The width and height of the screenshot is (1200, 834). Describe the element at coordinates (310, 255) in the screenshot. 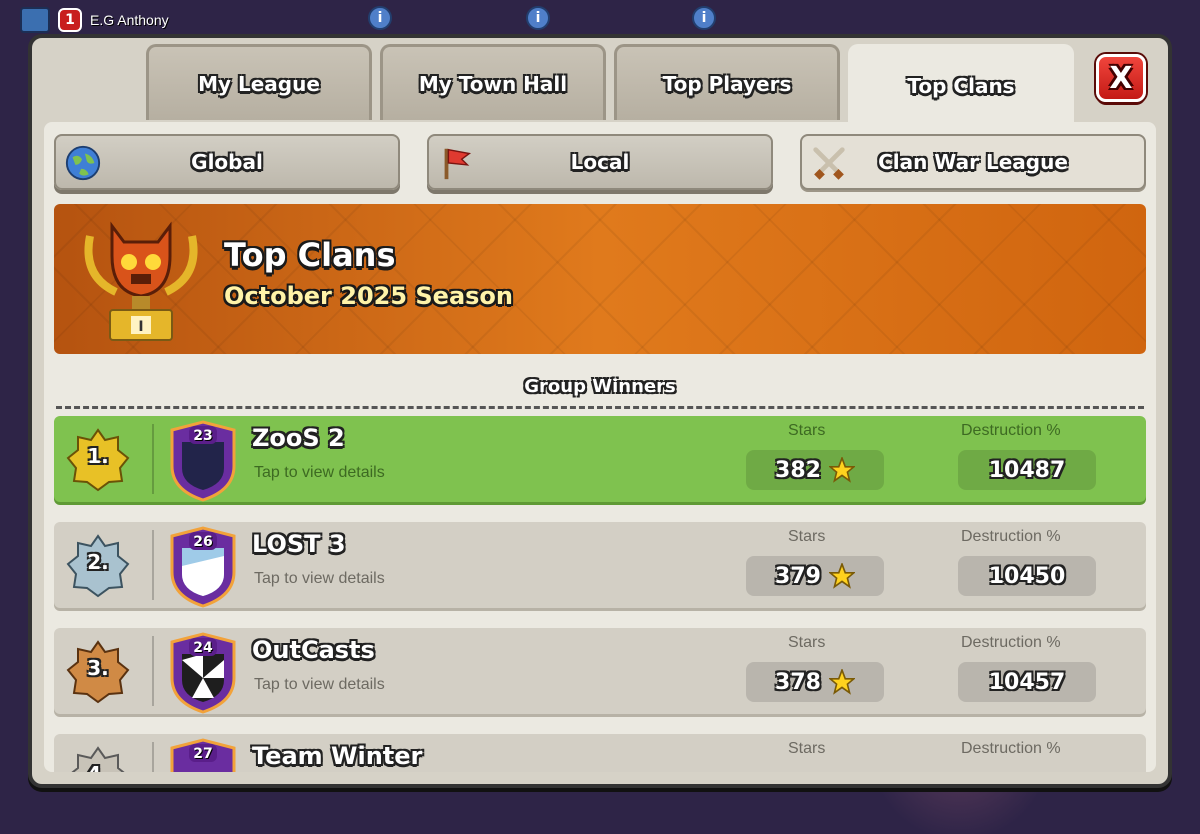

I see `banner-title: Top Clans` at that location.